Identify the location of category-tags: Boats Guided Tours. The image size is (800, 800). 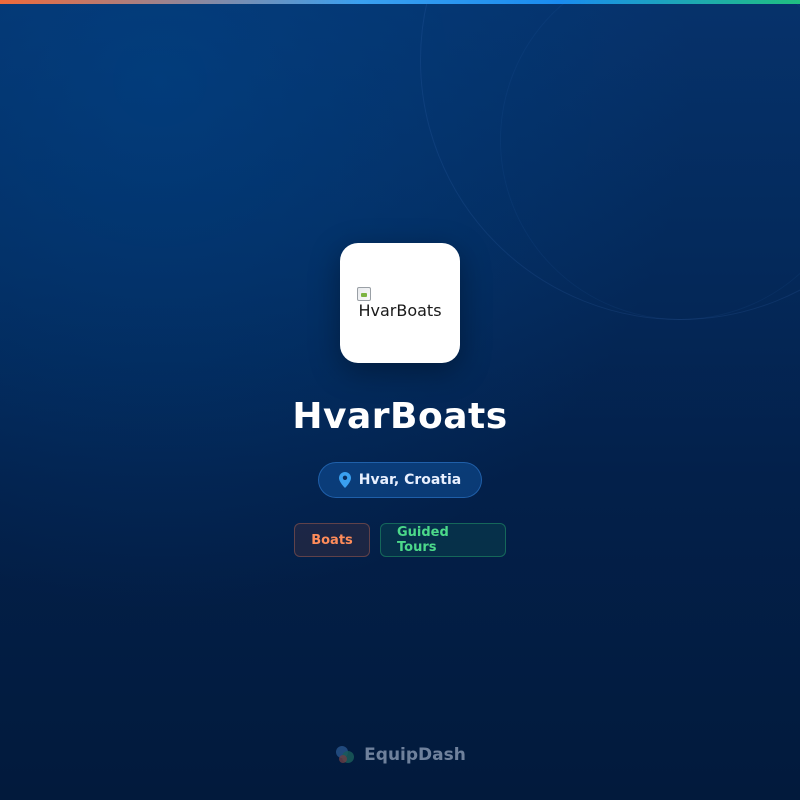
(400, 540).